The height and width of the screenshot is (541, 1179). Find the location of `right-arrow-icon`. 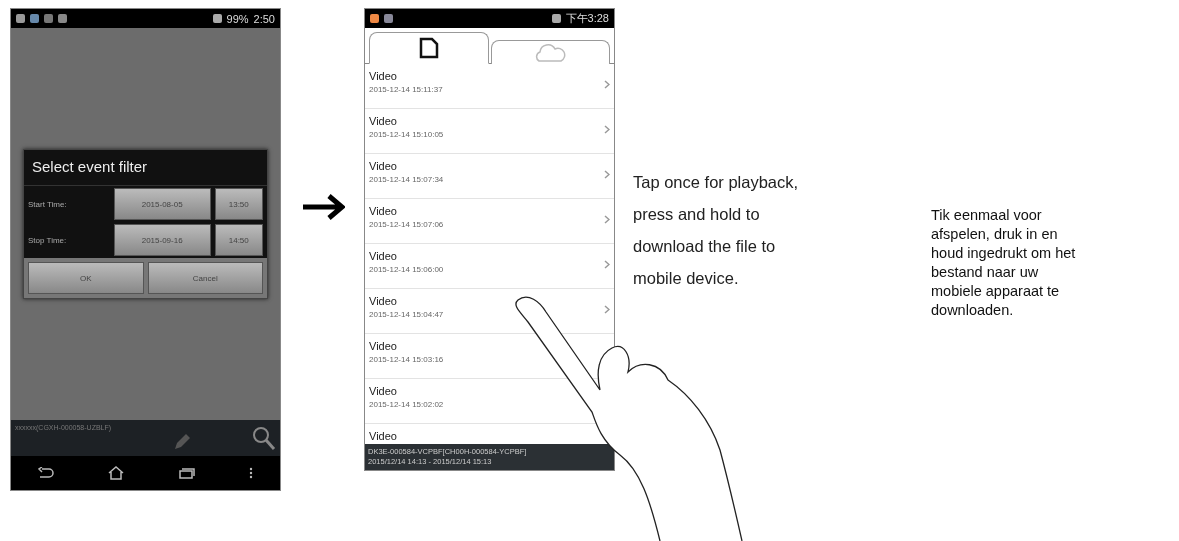

right-arrow-icon is located at coordinates (322, 207).